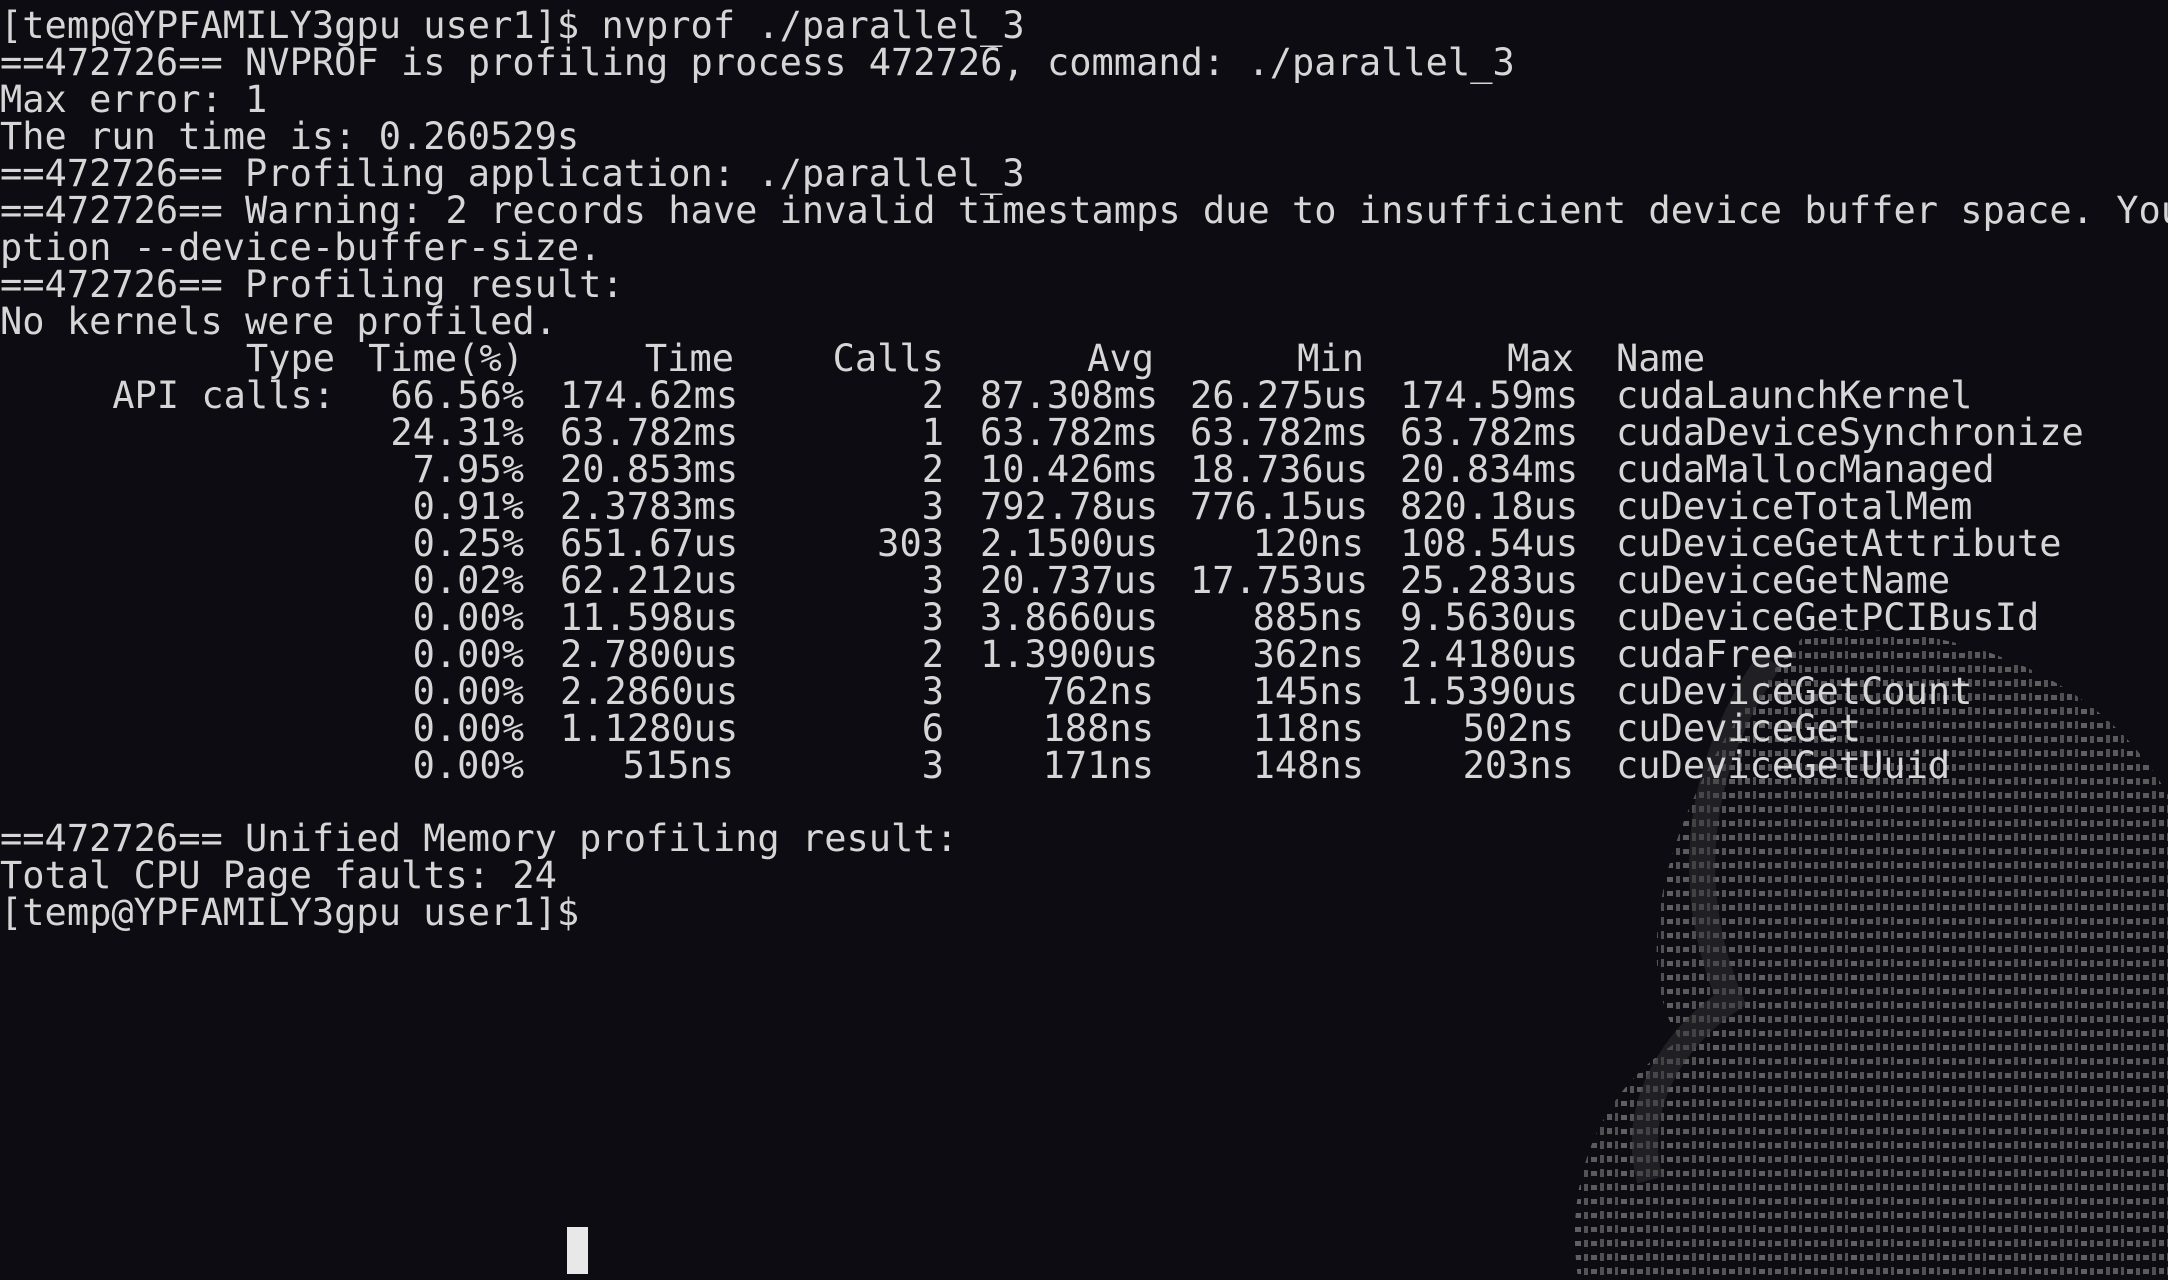 The width and height of the screenshot is (2168, 1280). I want to click on text-cursor, so click(577, 1250).